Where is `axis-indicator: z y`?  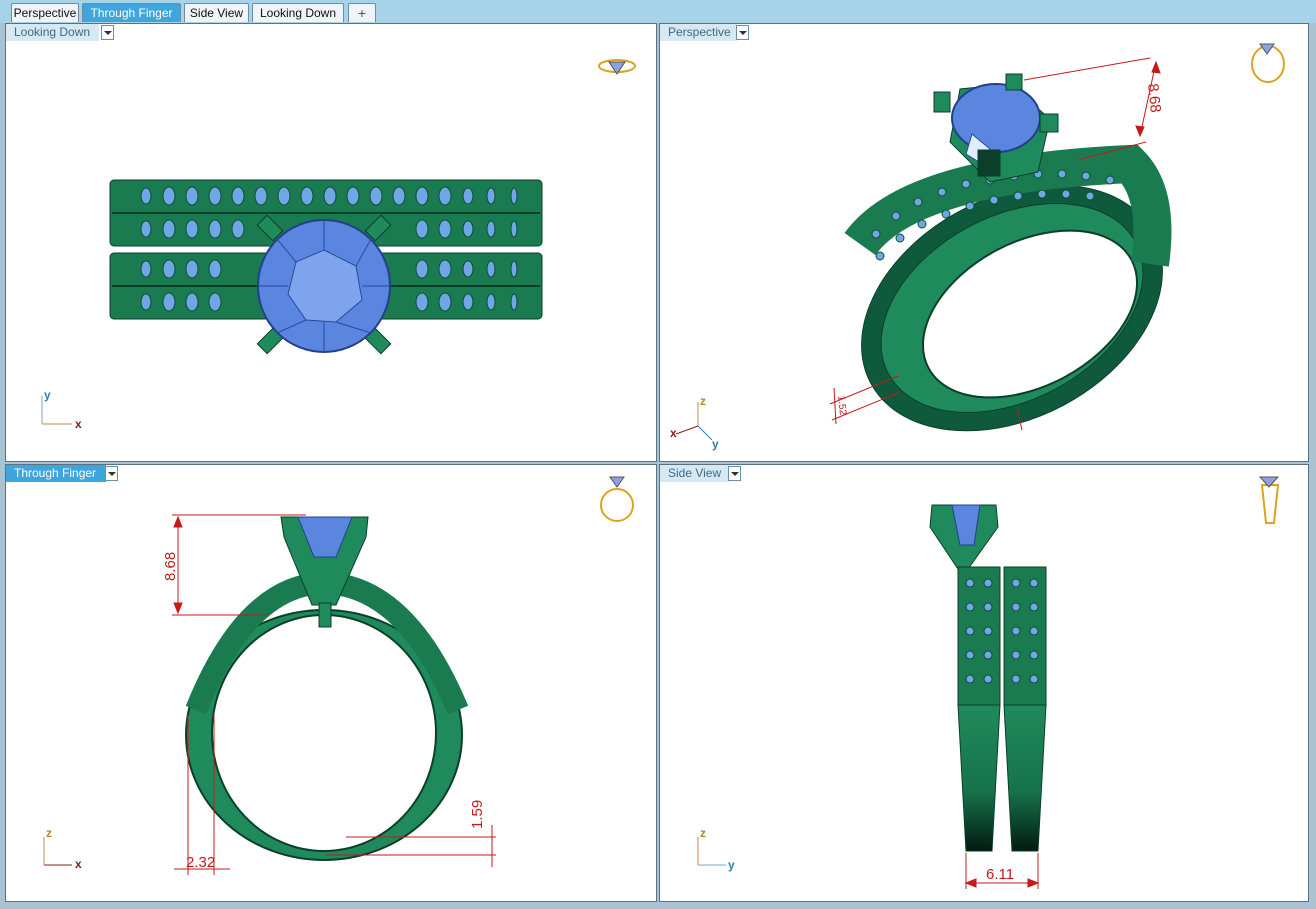
axis-indicator: z y is located at coordinates (717, 849).